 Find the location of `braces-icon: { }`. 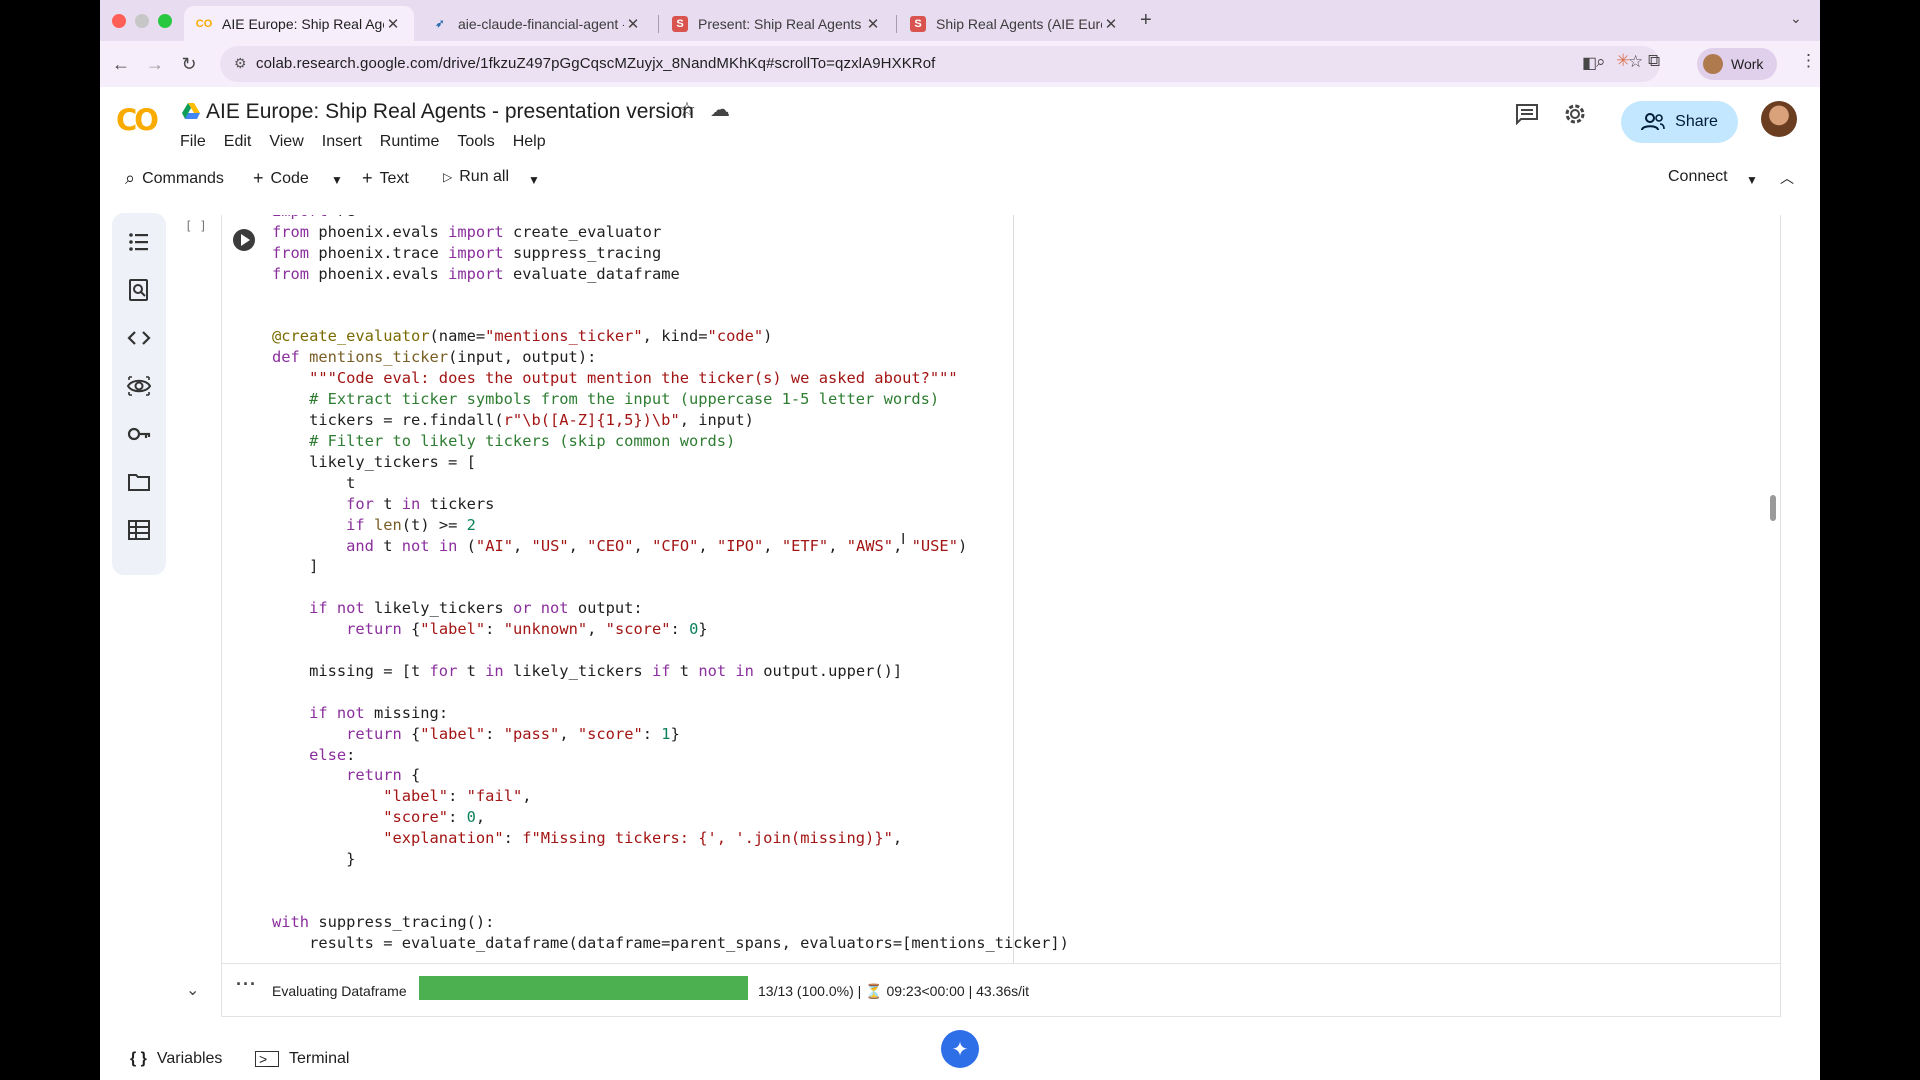

braces-icon: { } is located at coordinates (138, 1058).